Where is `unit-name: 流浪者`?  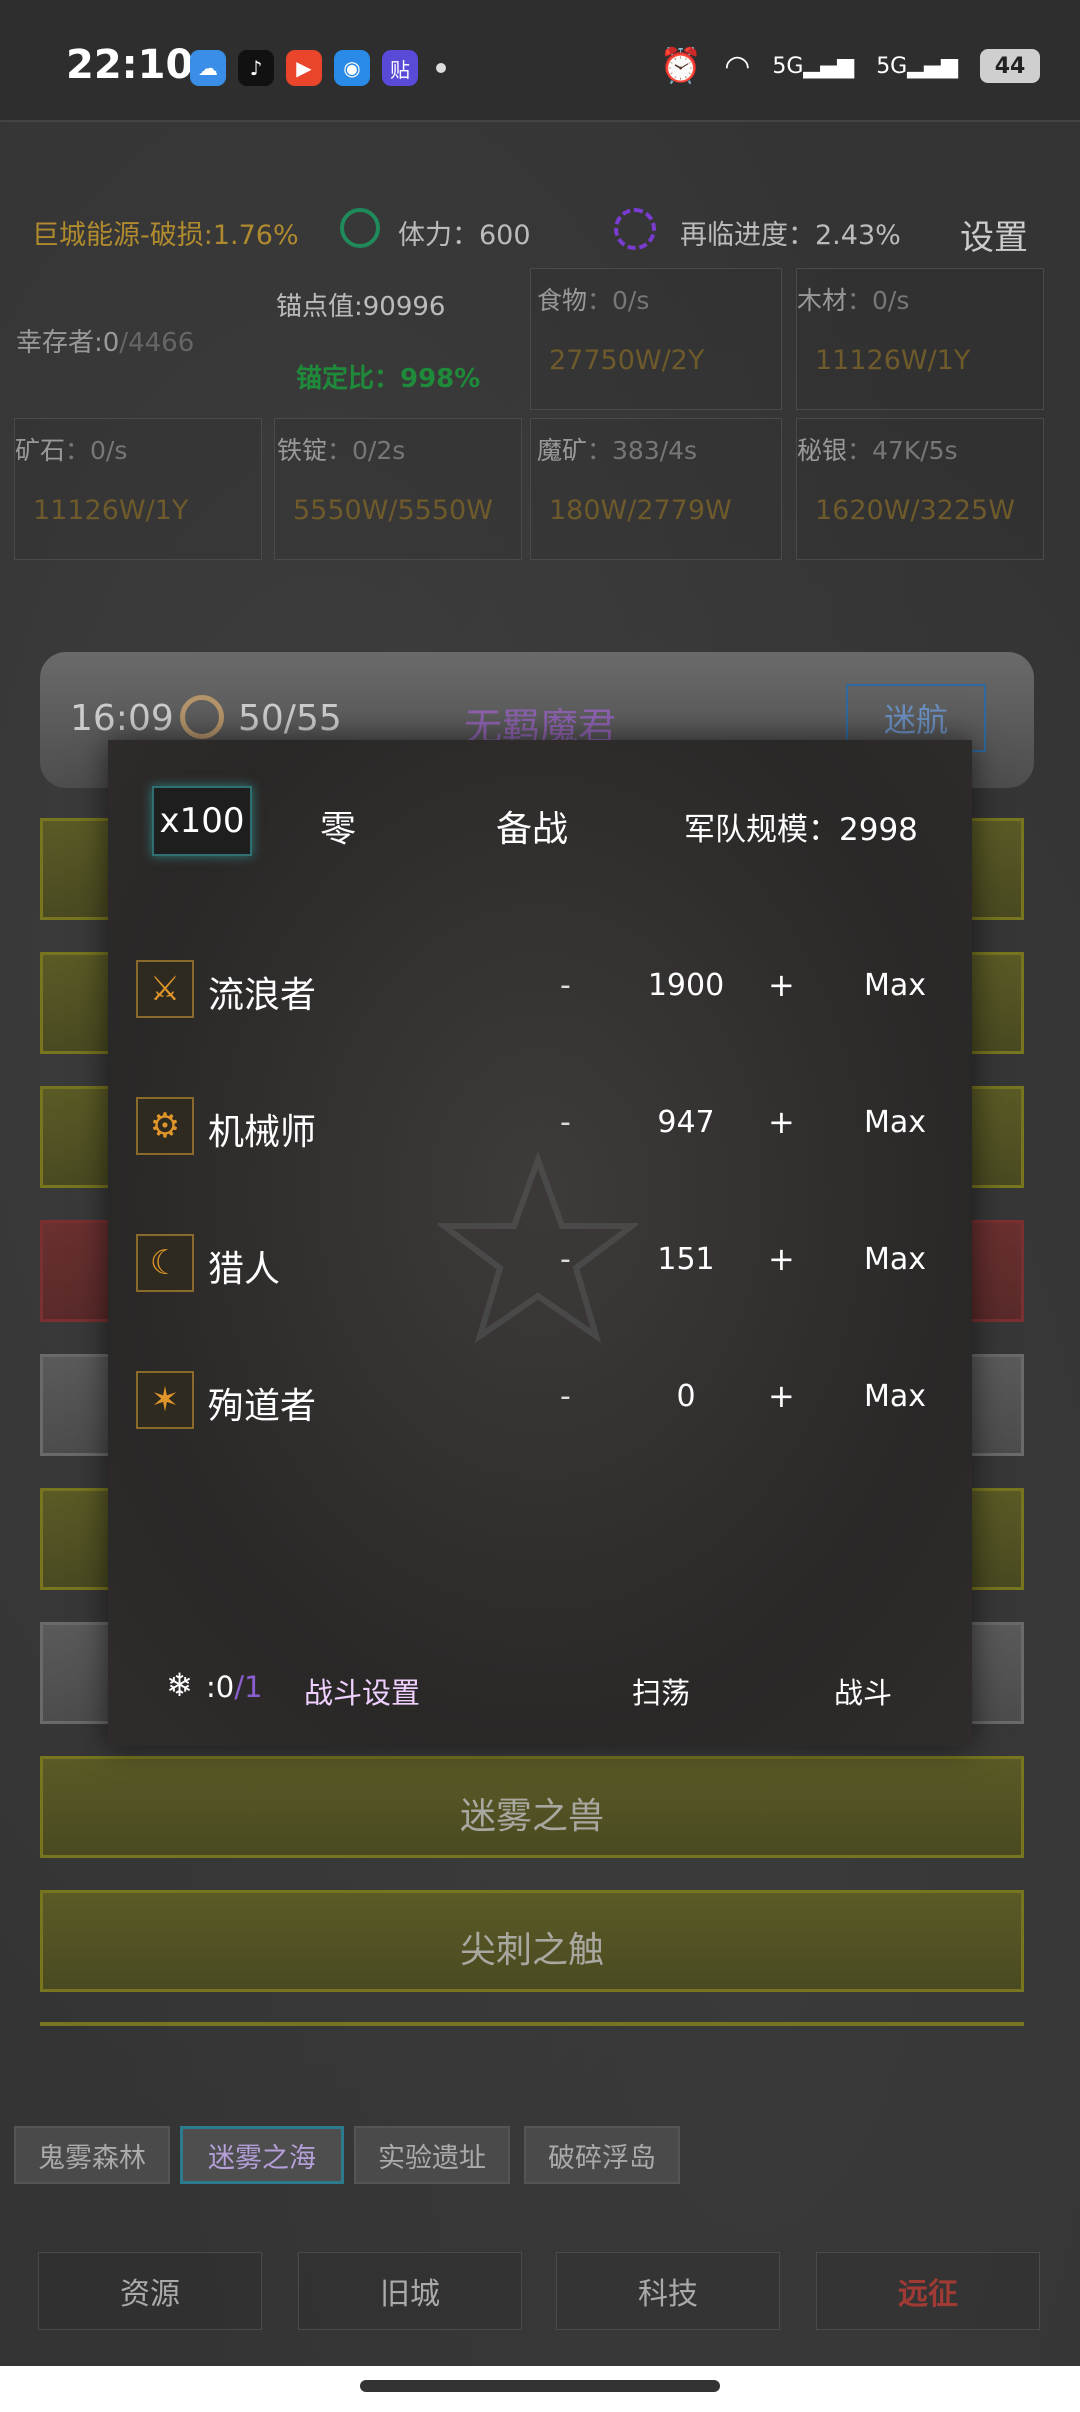
unit-name: 流浪者 is located at coordinates (262, 995).